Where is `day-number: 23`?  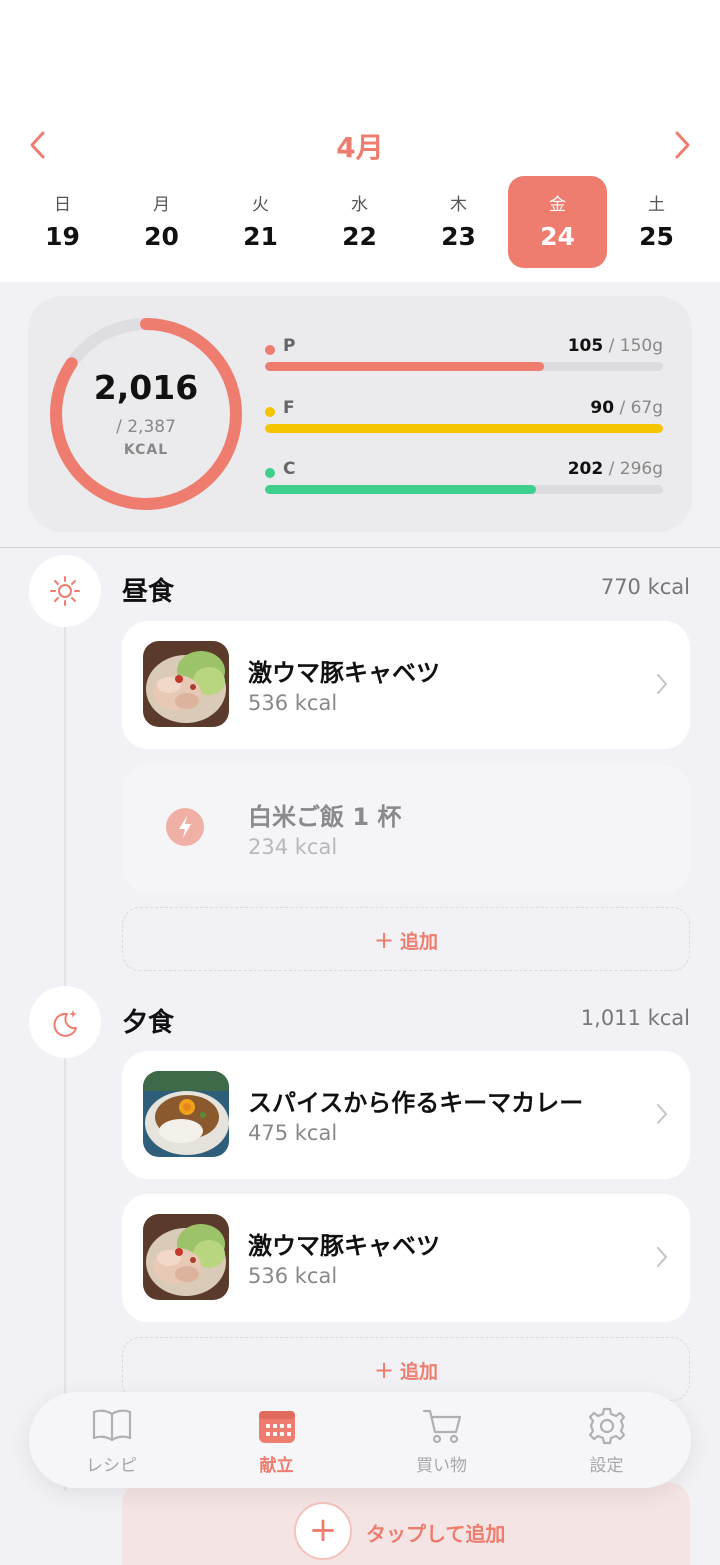 day-number: 23 is located at coordinates (458, 236).